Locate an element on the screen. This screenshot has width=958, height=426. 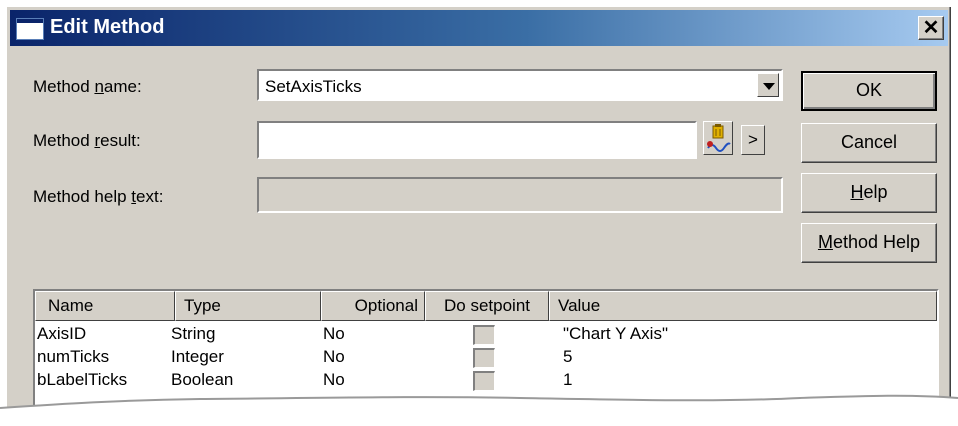
help-button: Help is located at coordinates (869, 193).